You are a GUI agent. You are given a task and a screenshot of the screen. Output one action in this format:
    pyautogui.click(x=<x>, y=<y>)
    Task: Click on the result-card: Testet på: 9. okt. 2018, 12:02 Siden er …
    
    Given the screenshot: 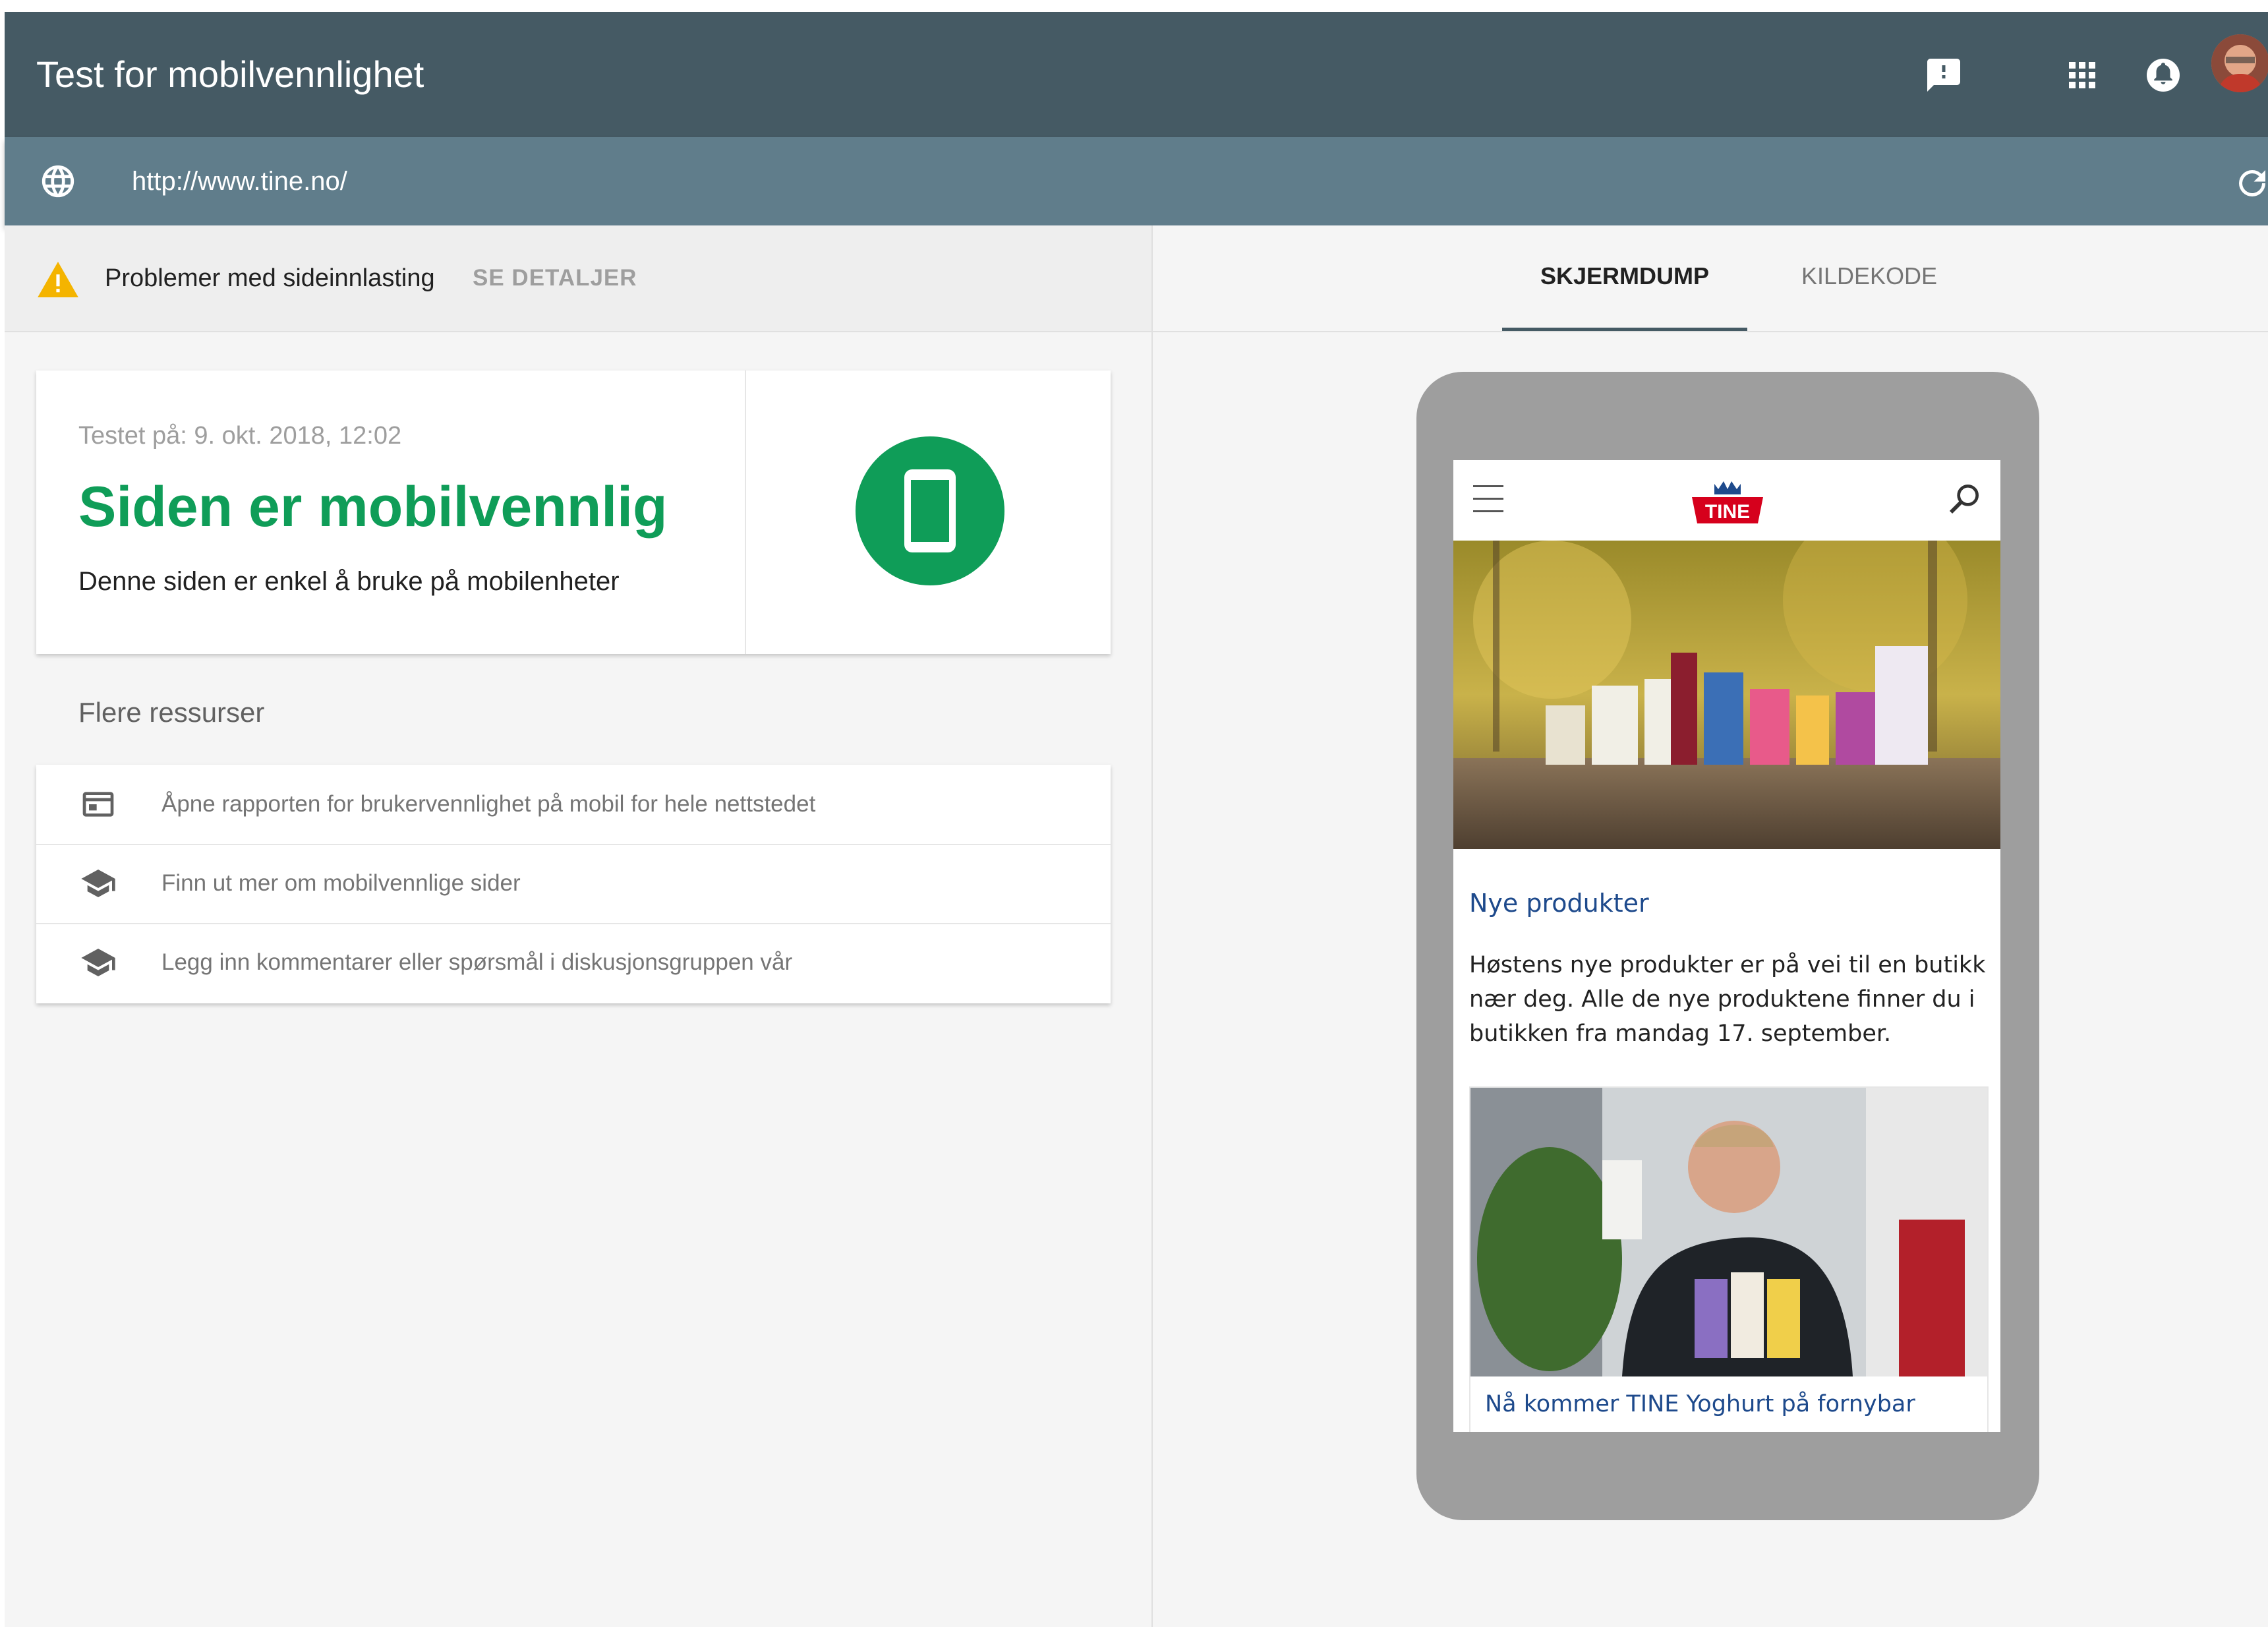 What is the action you would take?
    pyautogui.click(x=573, y=512)
    